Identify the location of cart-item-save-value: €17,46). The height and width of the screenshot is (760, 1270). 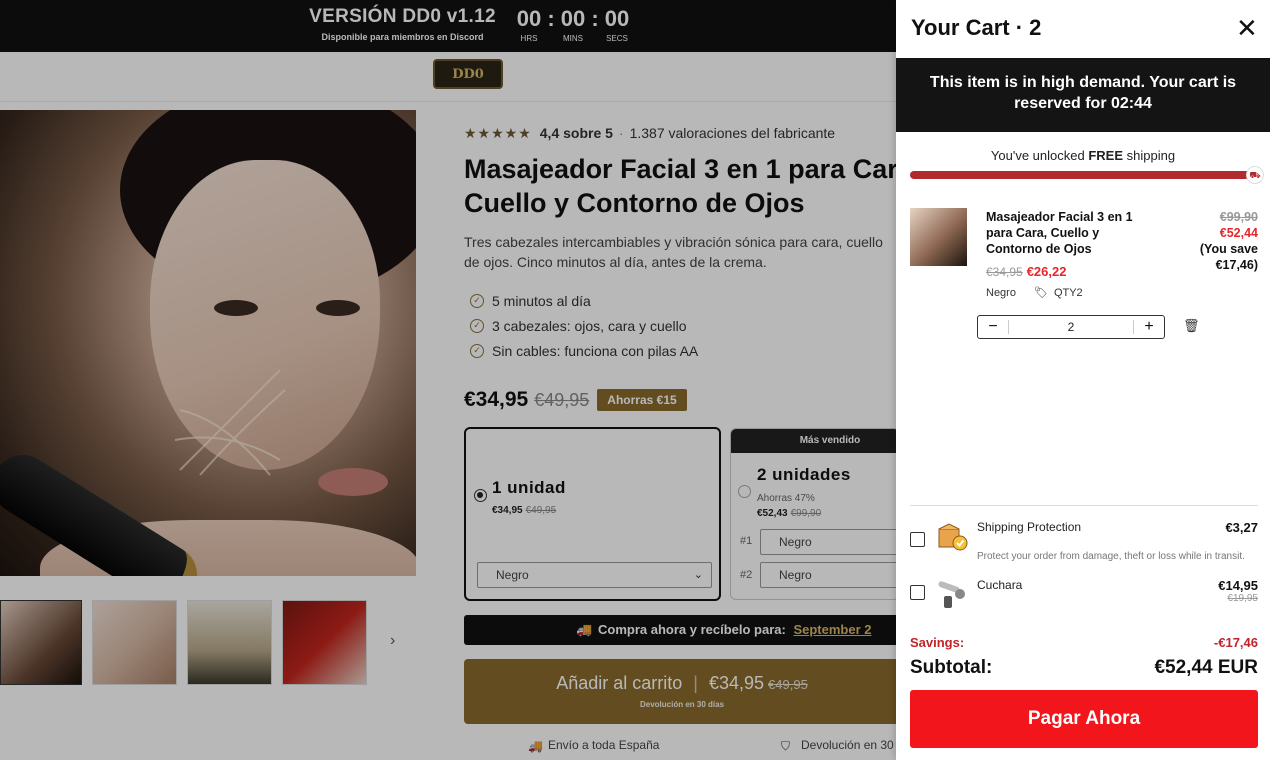
(1236, 265).